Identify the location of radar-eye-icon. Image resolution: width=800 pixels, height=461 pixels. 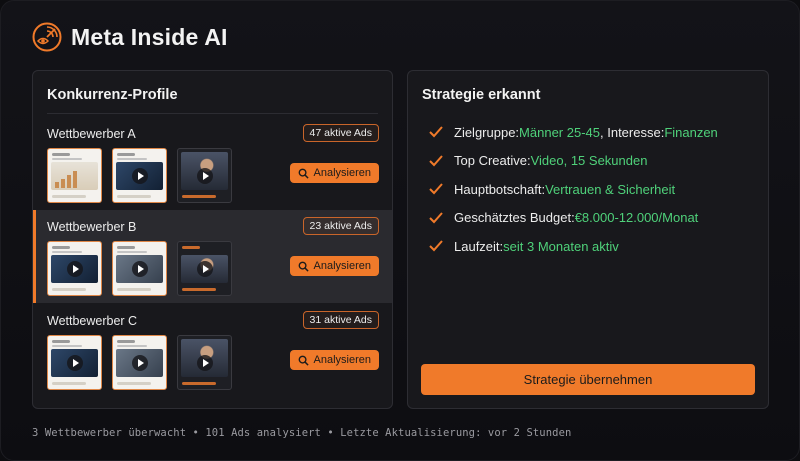
(47, 37).